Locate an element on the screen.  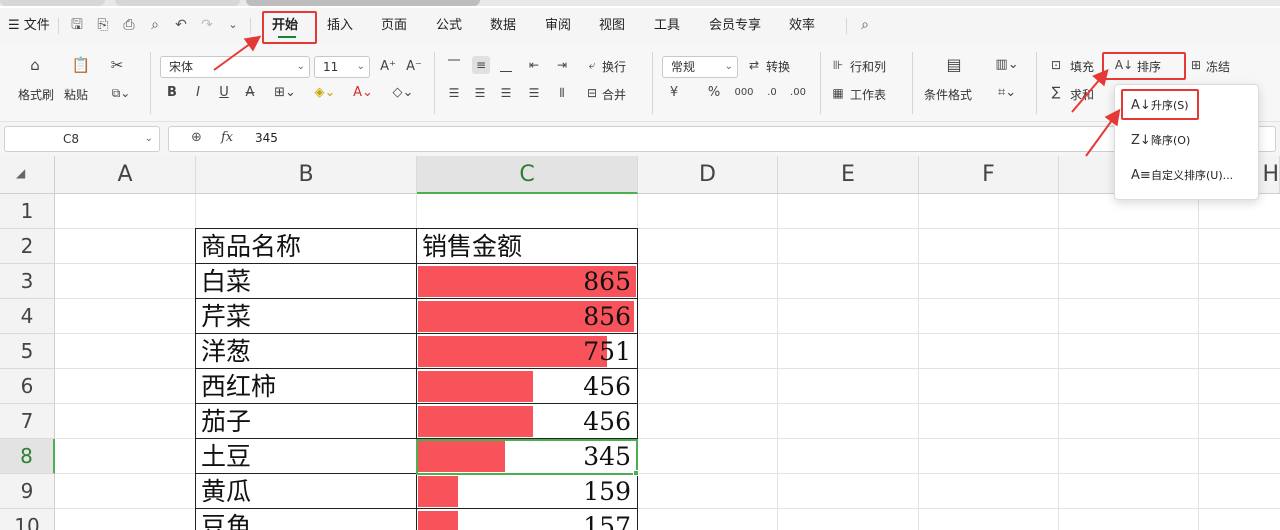
row-header-10: 10 is located at coordinates (27, 519).